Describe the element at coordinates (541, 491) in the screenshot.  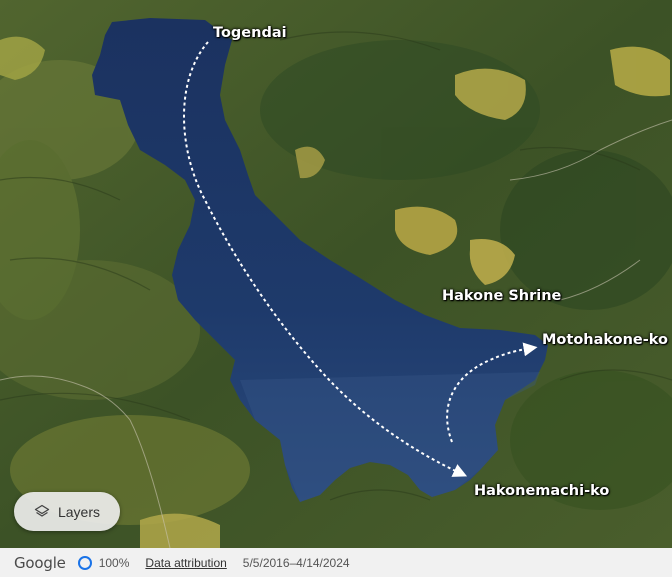
I see `place-label-hakonemachi-ko: Hakonemachi-ko` at that location.